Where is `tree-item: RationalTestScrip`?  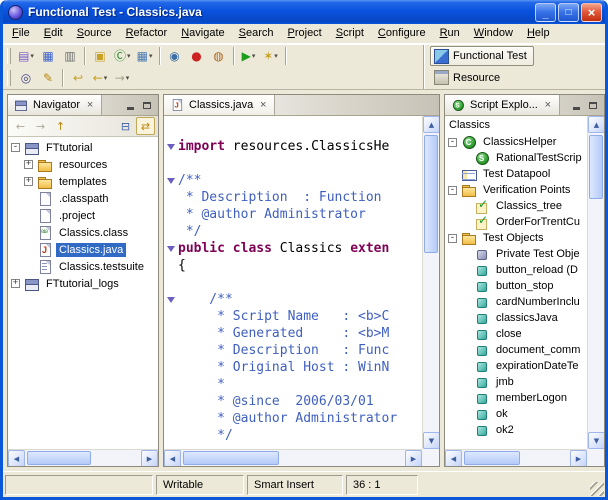
tree-item: RationalTestScrip is located at coordinates (516, 158).